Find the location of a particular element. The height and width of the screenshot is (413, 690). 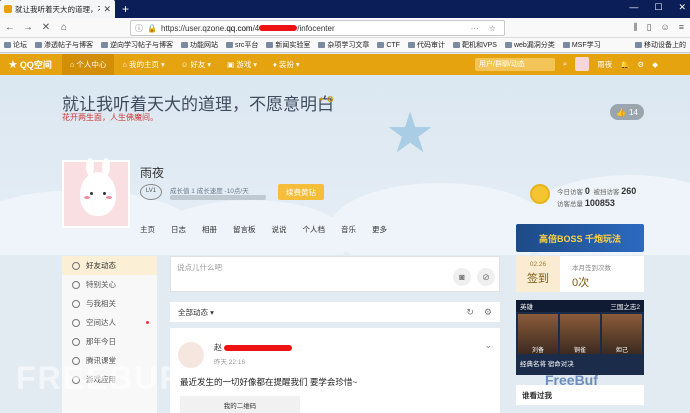

growth-progress-bar is located at coordinates (218, 197).